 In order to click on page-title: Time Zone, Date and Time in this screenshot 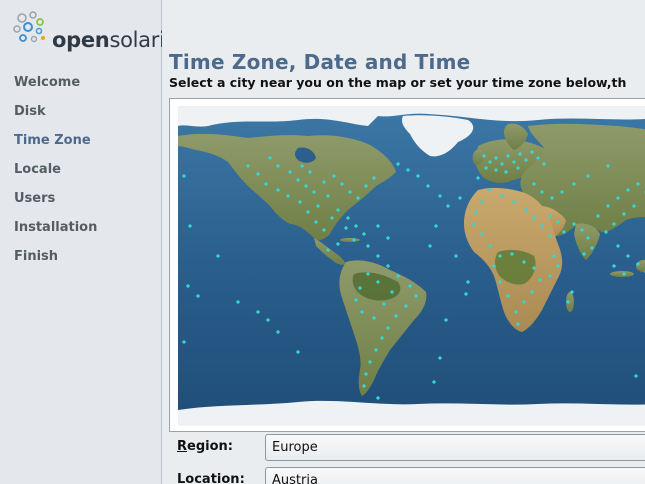, I will do `click(320, 62)`.